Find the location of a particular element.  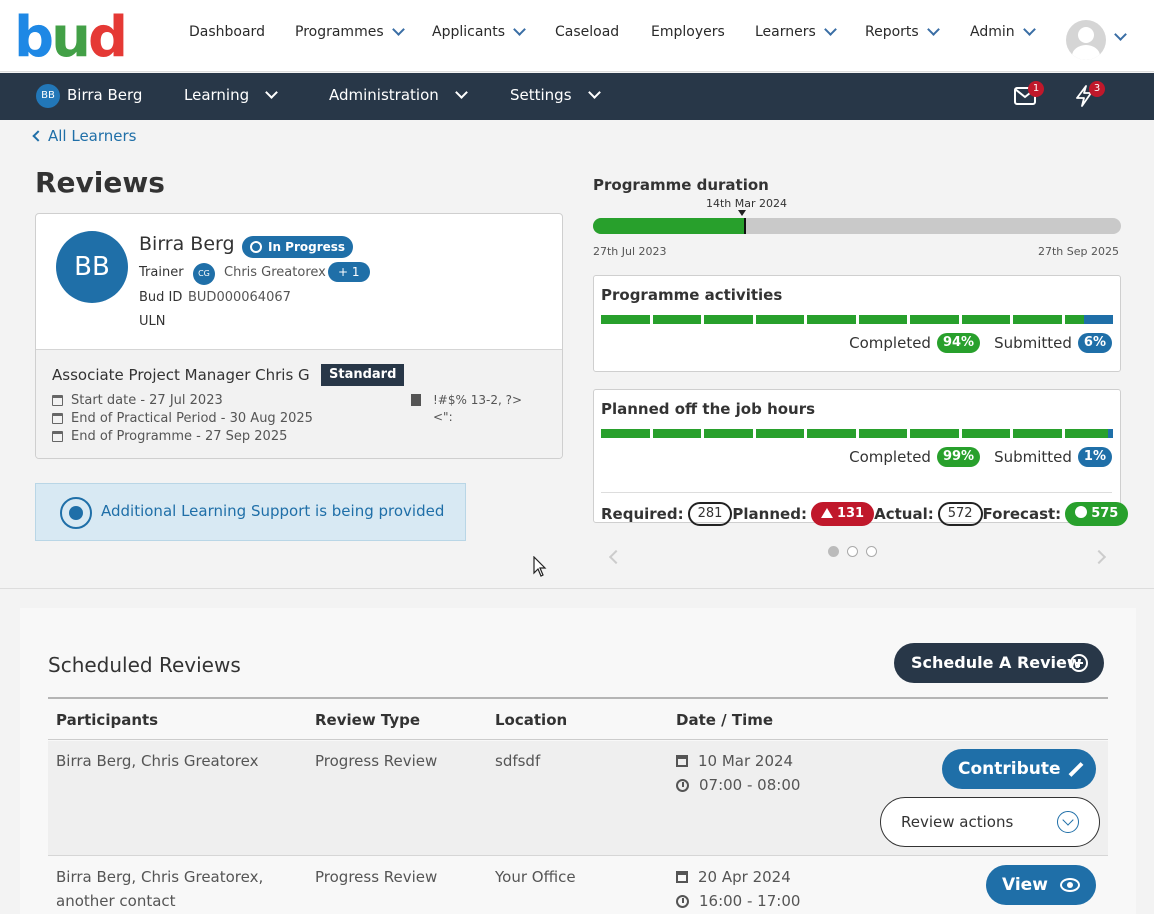

scheduled-reviews-title: Scheduled Reviews is located at coordinates (144, 665).